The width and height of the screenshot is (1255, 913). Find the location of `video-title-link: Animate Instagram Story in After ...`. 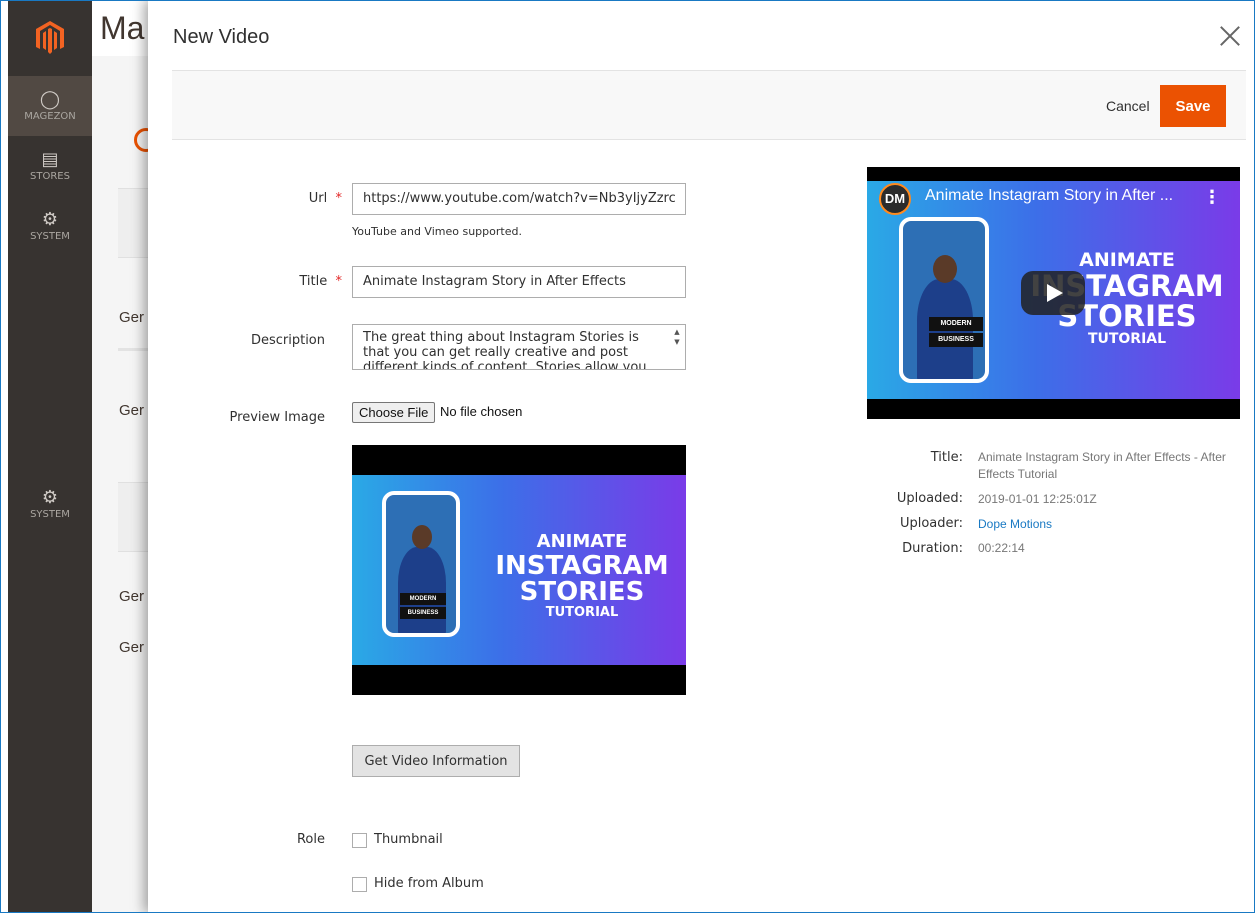

video-title-link: Animate Instagram Story in After ... is located at coordinates (1049, 196).